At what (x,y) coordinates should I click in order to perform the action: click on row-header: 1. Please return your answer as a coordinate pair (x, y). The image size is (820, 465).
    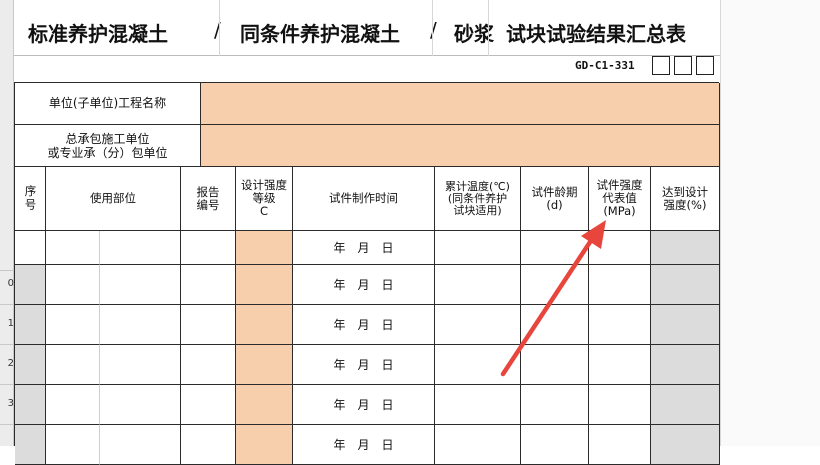
    Looking at the image, I should click on (7, 324).